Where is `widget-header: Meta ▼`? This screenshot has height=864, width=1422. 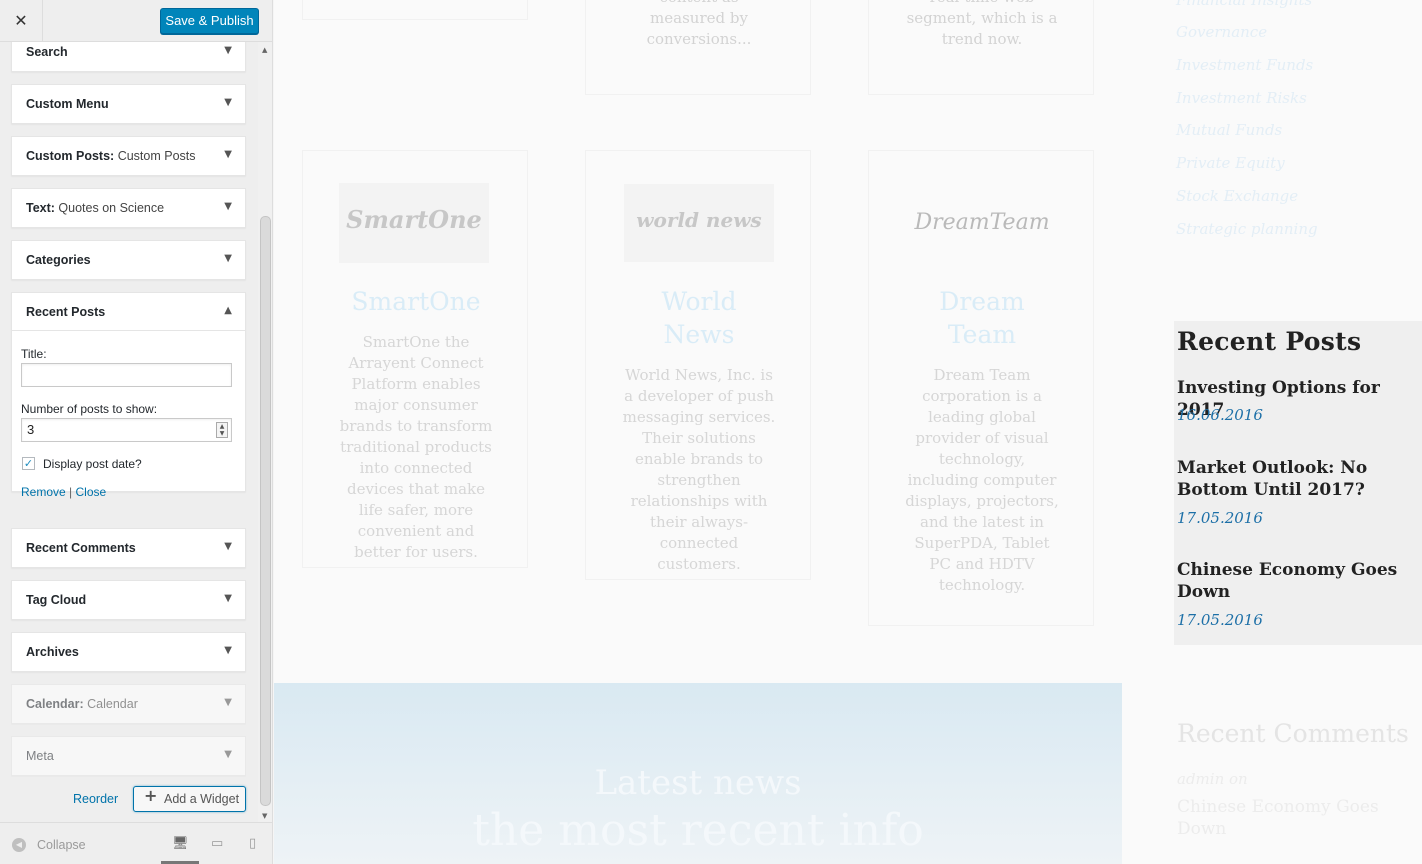
widget-header: Meta ▼ is located at coordinates (128, 756).